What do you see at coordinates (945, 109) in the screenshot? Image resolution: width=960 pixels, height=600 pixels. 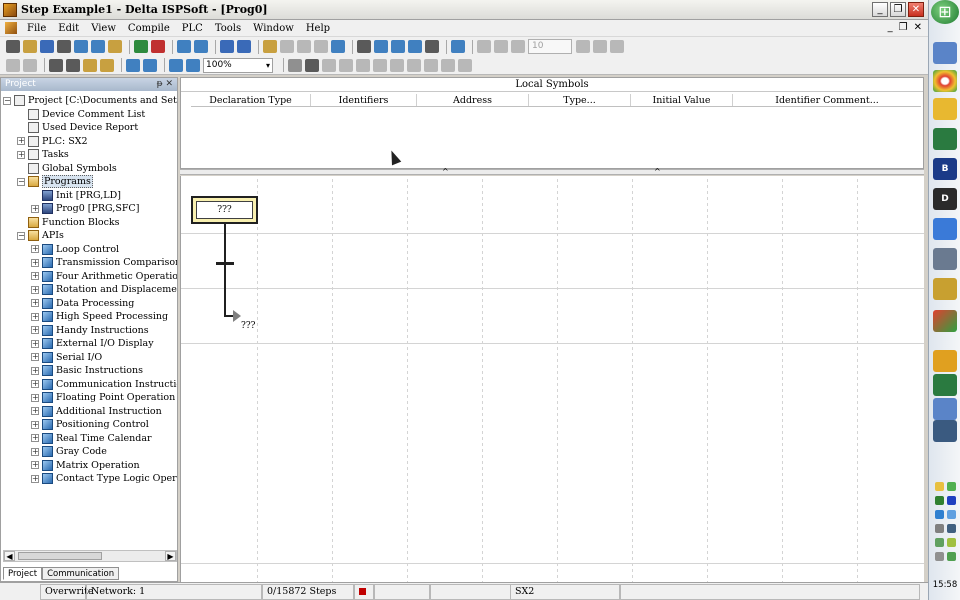 I see `folder-app-icon` at bounding box center [945, 109].